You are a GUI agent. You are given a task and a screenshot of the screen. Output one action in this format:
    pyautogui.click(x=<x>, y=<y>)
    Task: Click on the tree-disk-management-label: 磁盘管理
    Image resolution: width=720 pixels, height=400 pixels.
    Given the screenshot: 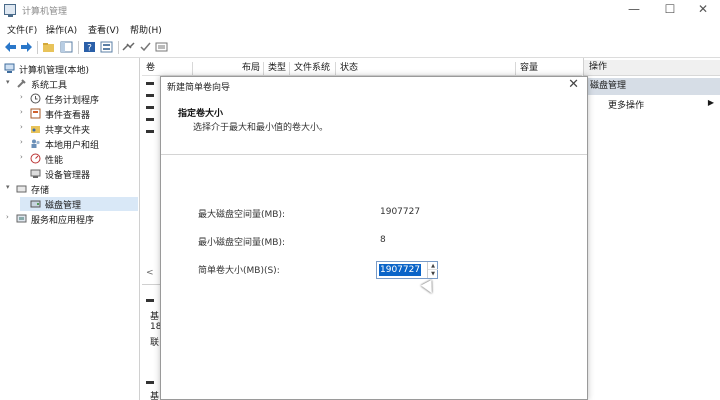 What is the action you would take?
    pyautogui.click(x=63, y=206)
    